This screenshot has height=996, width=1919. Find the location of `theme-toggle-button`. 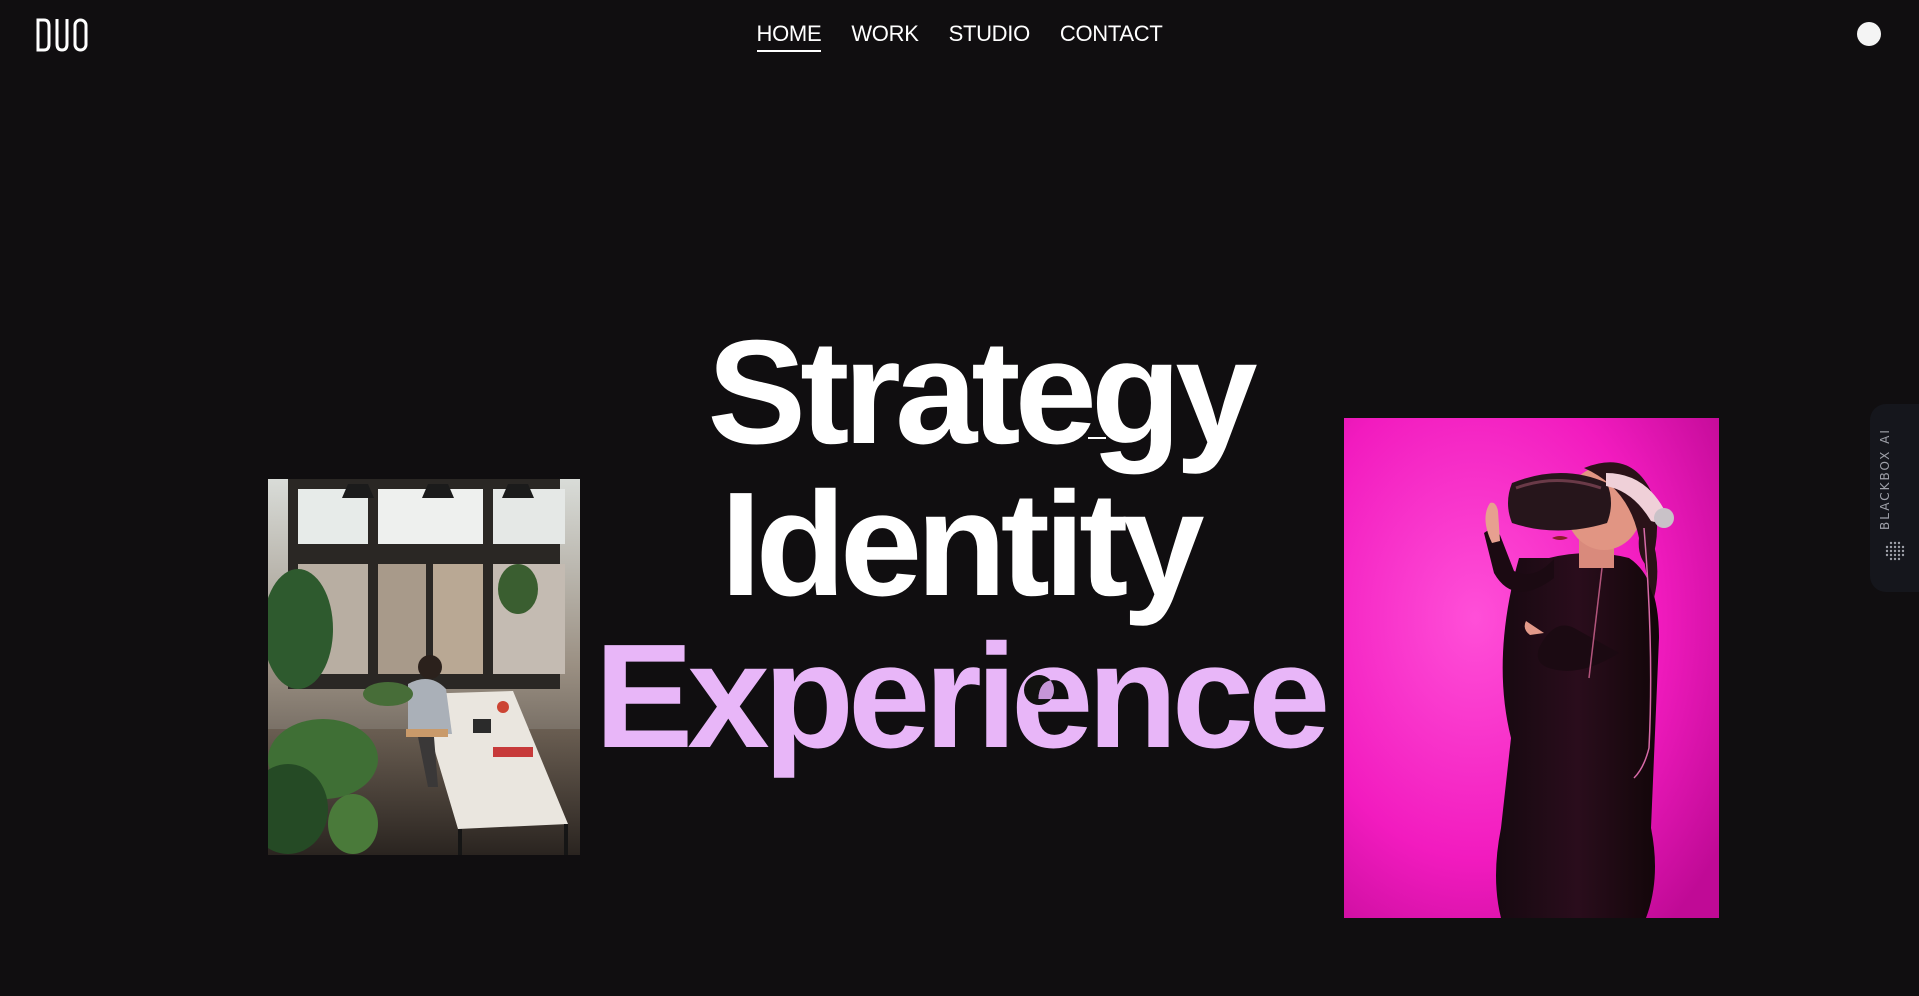

theme-toggle-button is located at coordinates (1869, 34).